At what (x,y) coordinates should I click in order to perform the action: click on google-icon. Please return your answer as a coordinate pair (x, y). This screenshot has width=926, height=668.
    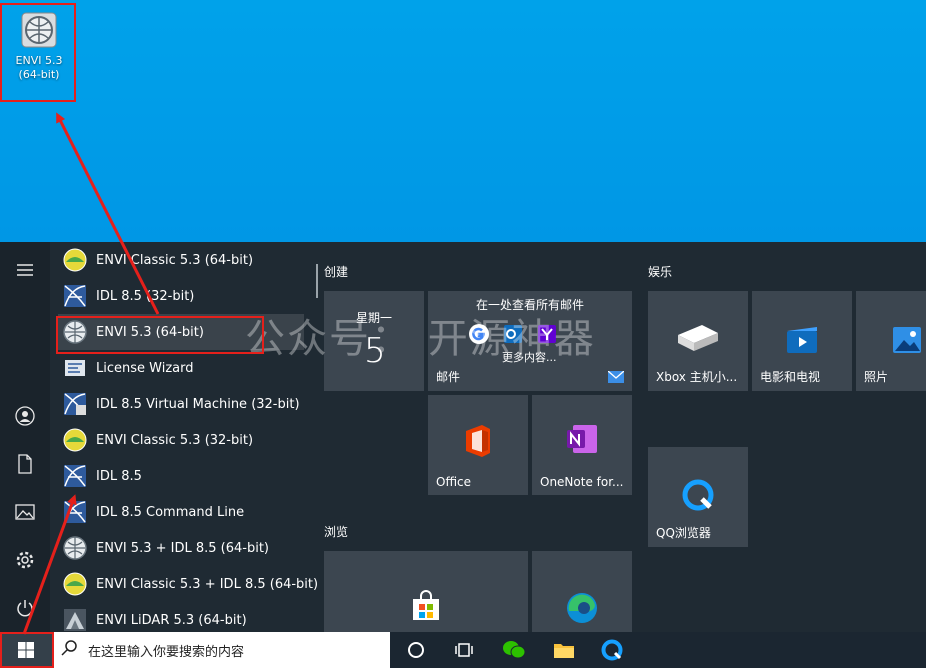
    Looking at the image, I should click on (479, 334).